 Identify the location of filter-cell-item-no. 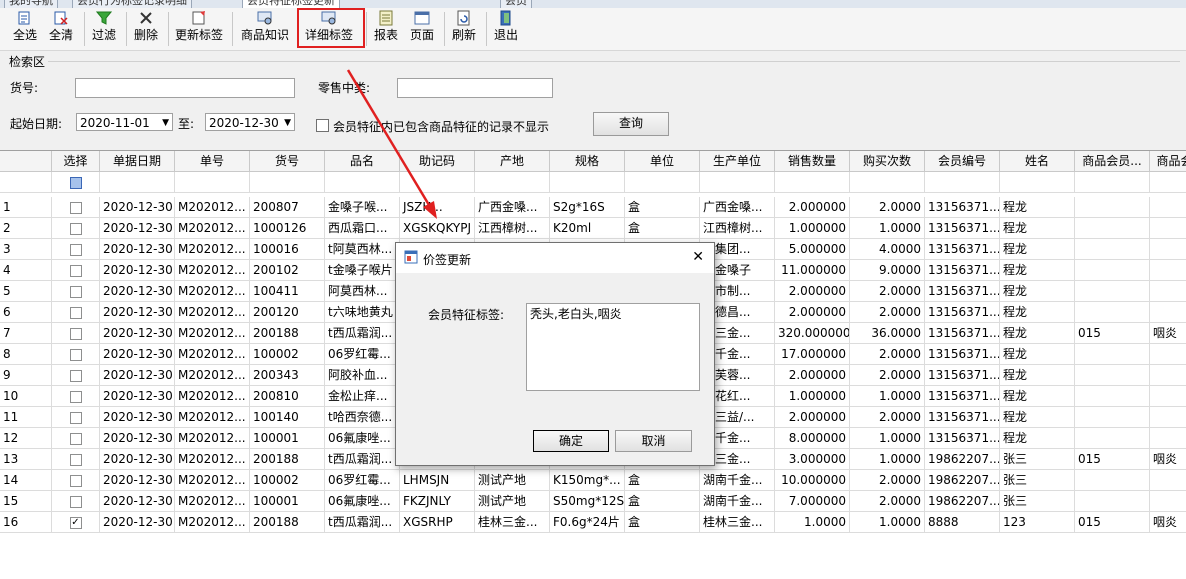
(287, 182).